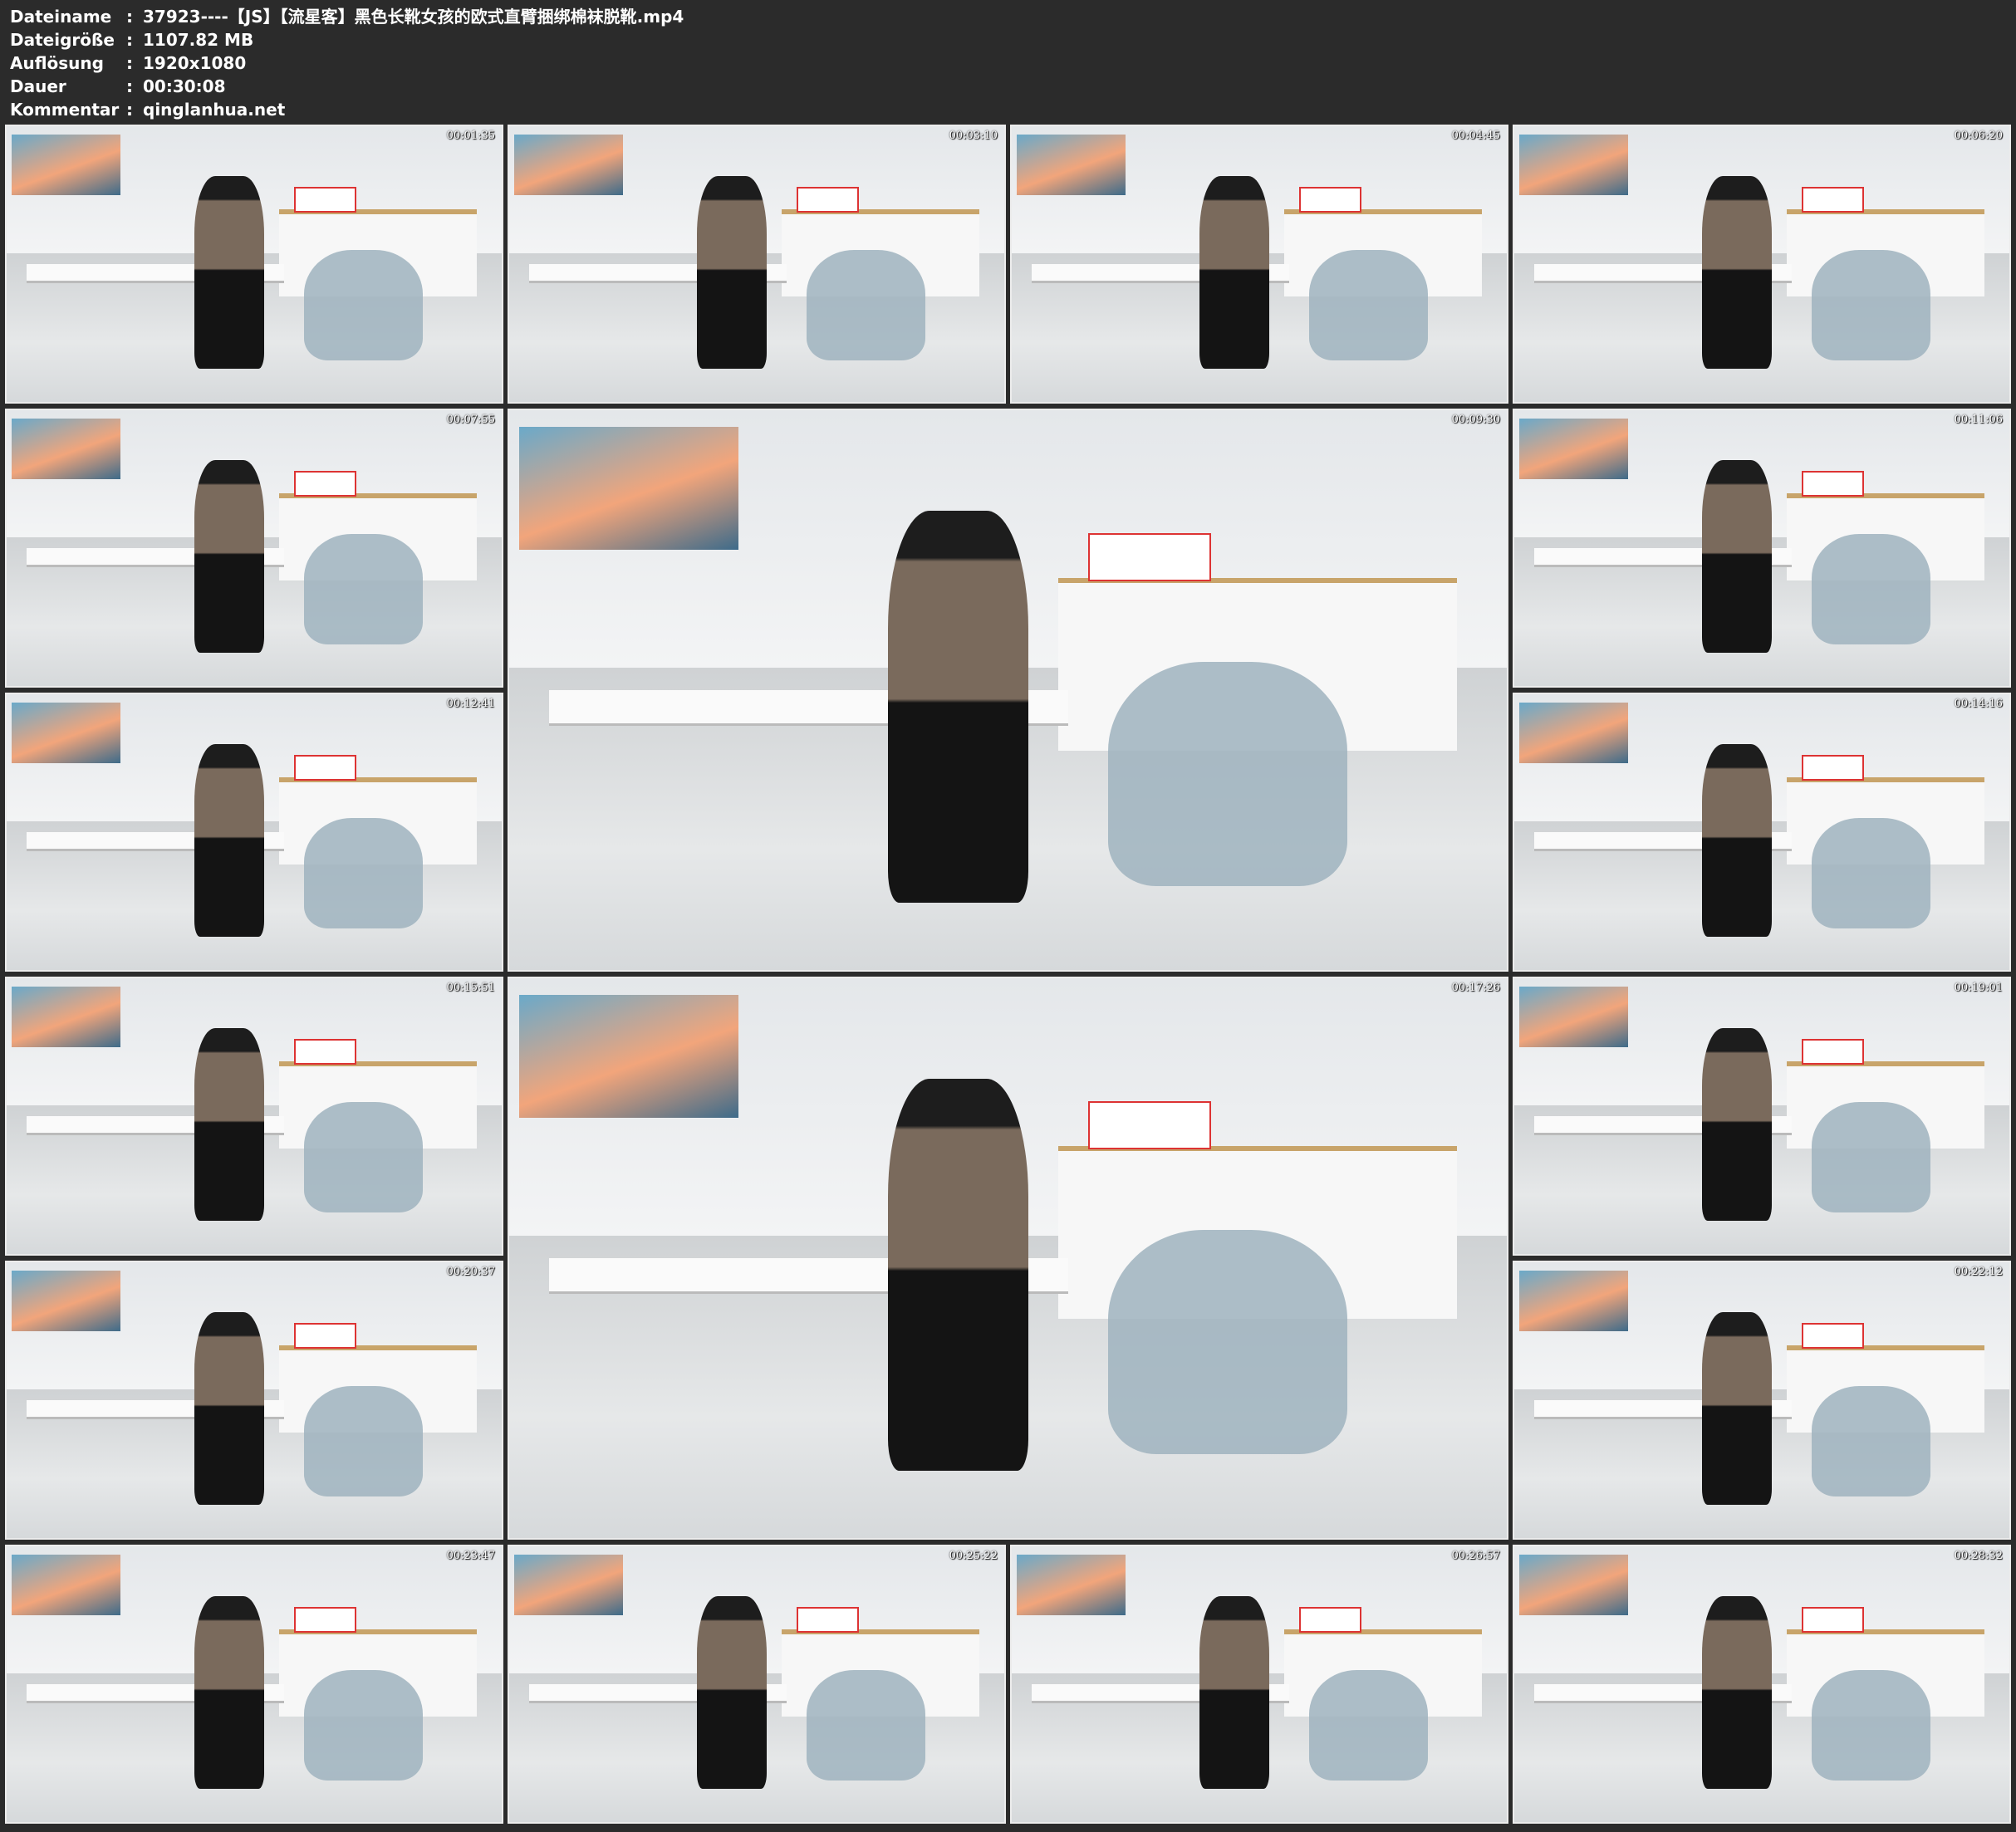 The image size is (2016, 1832). I want to click on video-thumbnail: 00:07:55, so click(254, 548).